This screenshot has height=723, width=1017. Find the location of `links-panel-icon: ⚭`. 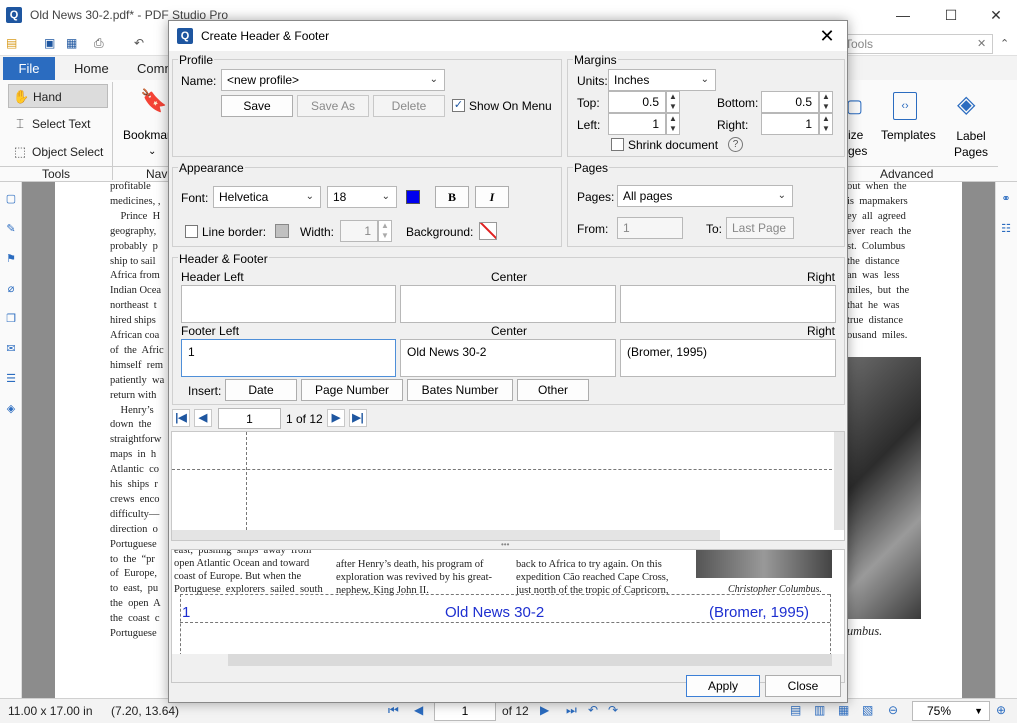

links-panel-icon: ⚭ is located at coordinates (1006, 199).